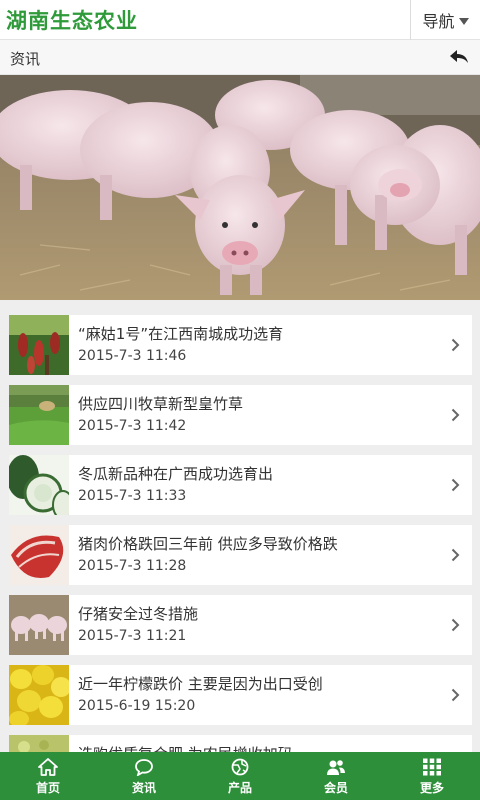 This screenshot has height=800, width=480. I want to click on piglets-thumb-icon, so click(39, 625).